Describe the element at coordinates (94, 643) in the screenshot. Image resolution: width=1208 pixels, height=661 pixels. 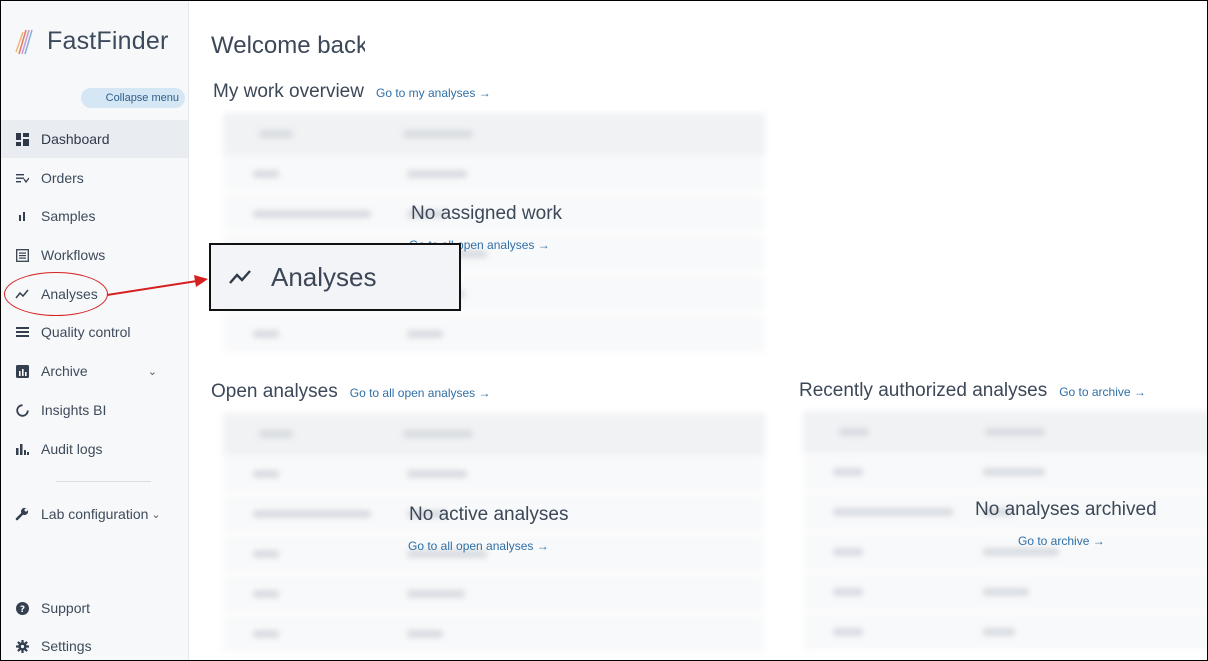
I see `sidebar-item-settings: Settings` at that location.